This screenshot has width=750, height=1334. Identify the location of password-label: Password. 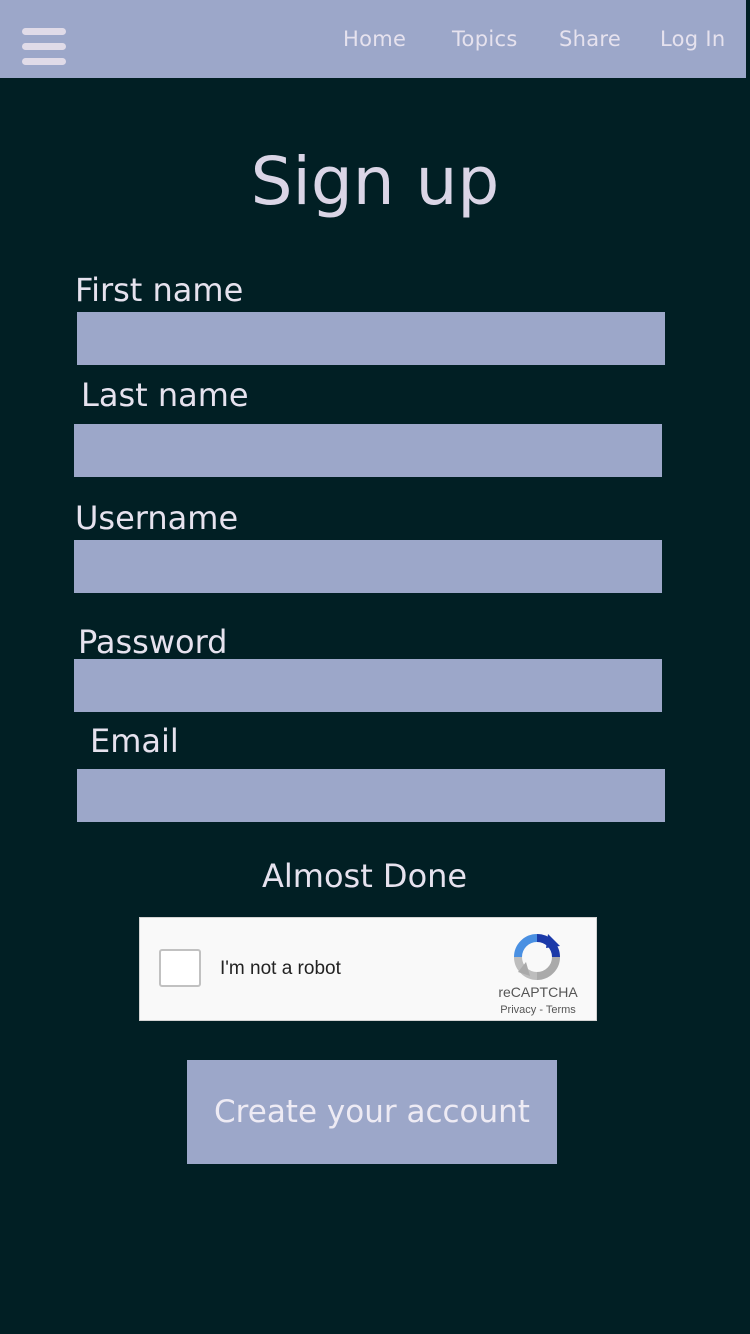
(153, 642).